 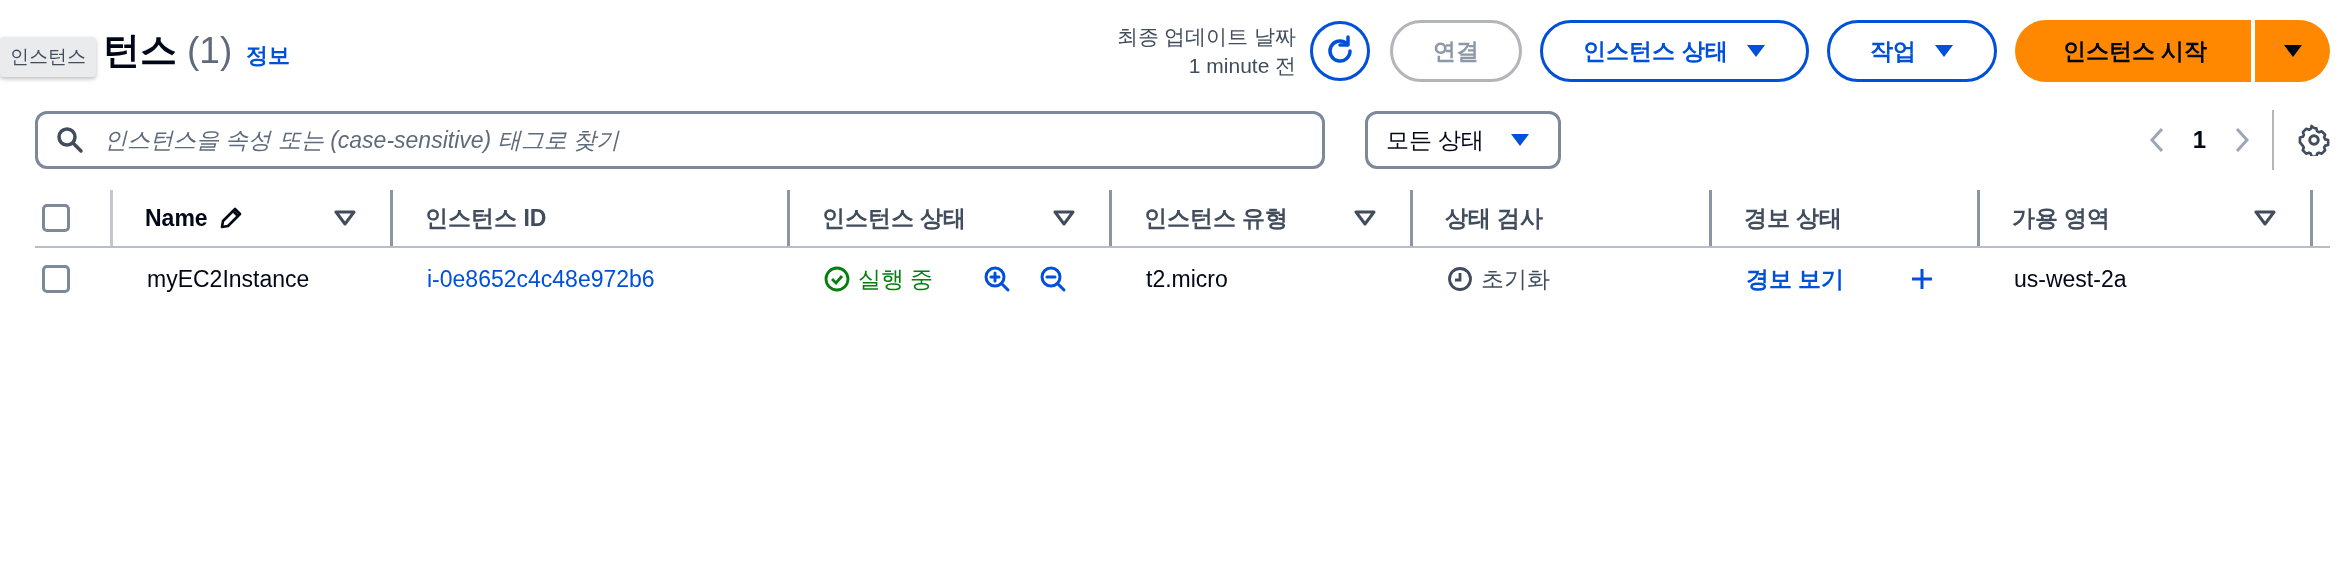 I want to click on column-header: 상태 검사, so click(x=1494, y=218).